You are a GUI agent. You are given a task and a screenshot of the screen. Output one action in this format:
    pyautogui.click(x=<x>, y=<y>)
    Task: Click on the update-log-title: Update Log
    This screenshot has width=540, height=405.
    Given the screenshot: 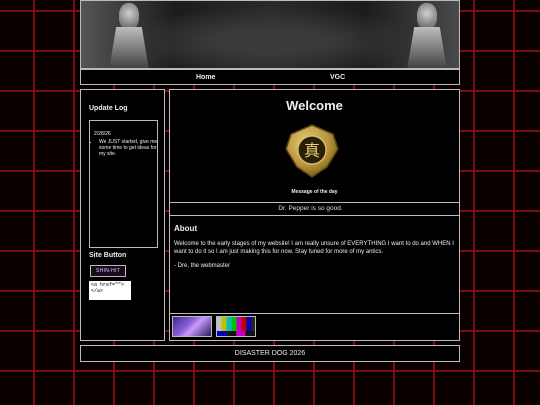 What is the action you would take?
    pyautogui.click(x=108, y=108)
    